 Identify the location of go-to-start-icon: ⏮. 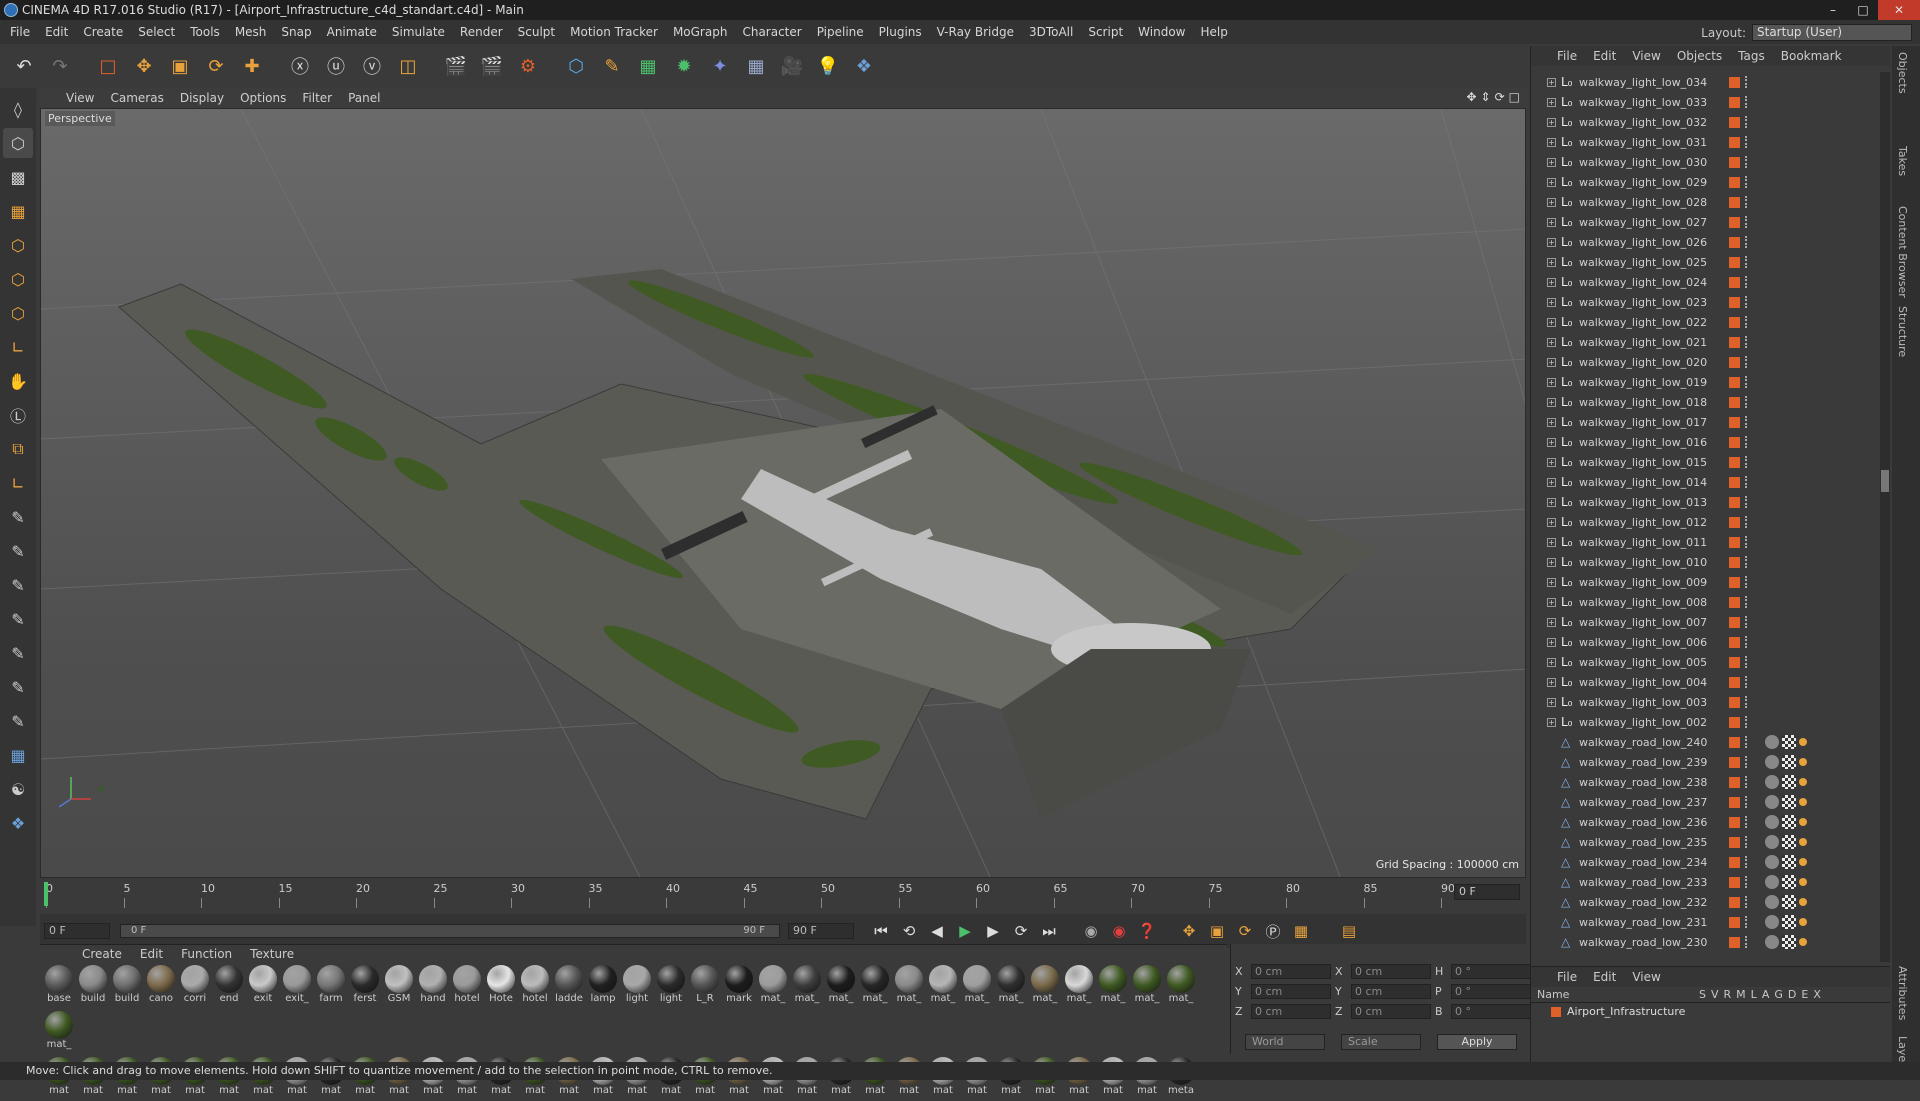
(881, 931).